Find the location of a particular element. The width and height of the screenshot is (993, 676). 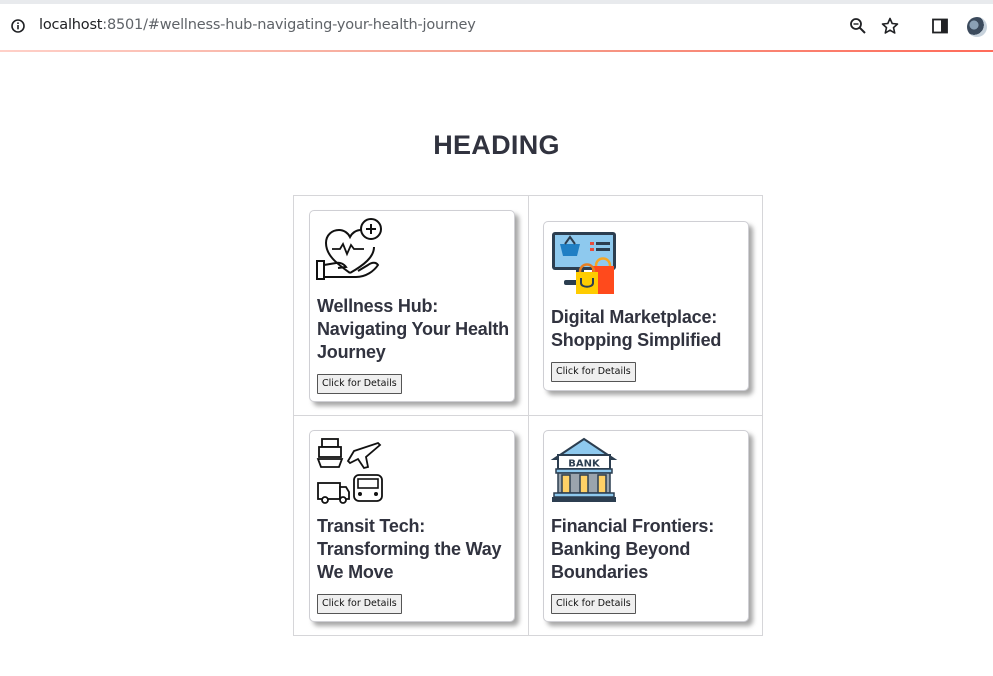

url-host: localhost is located at coordinates (71, 25).